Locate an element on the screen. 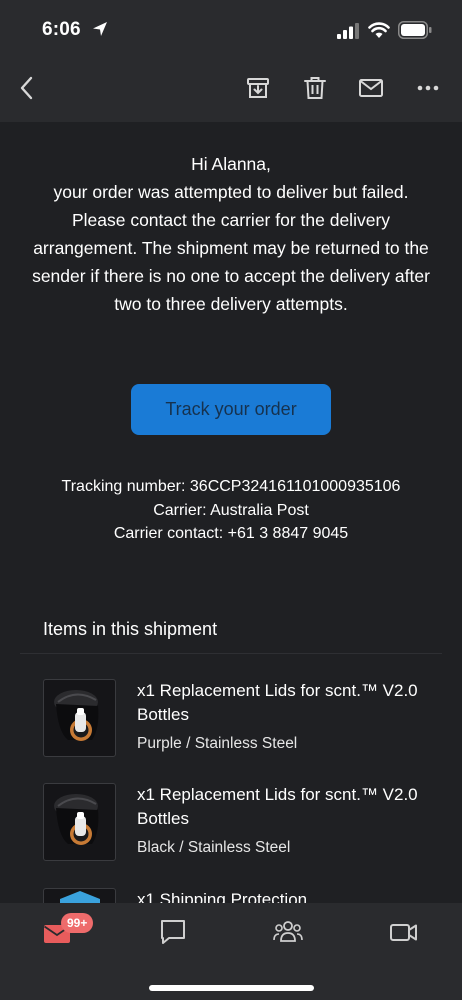  carrier-name: Carrier: Australia Post is located at coordinates (231, 510).